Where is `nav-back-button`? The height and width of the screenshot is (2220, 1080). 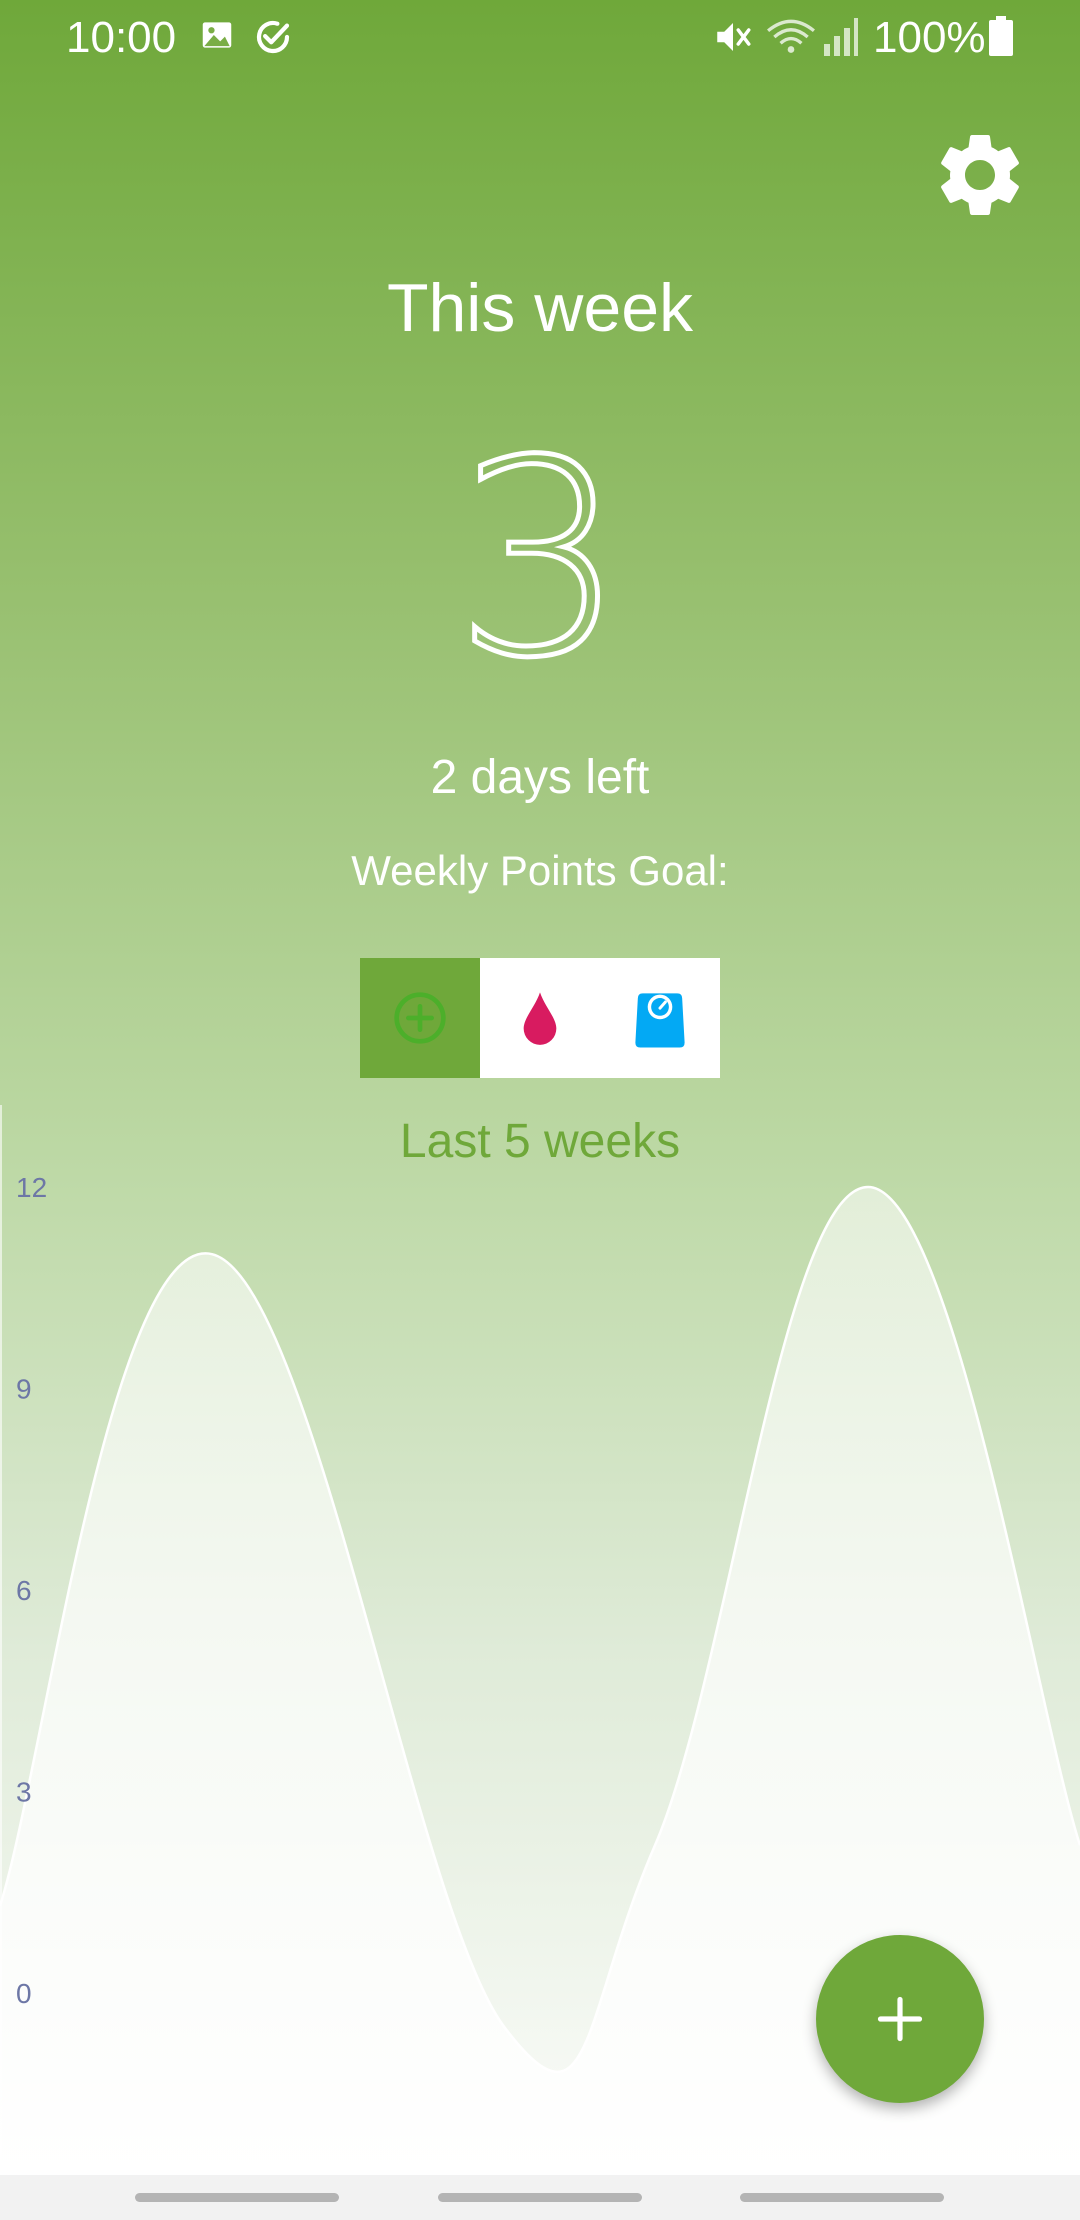 nav-back-button is located at coordinates (842, 2197).